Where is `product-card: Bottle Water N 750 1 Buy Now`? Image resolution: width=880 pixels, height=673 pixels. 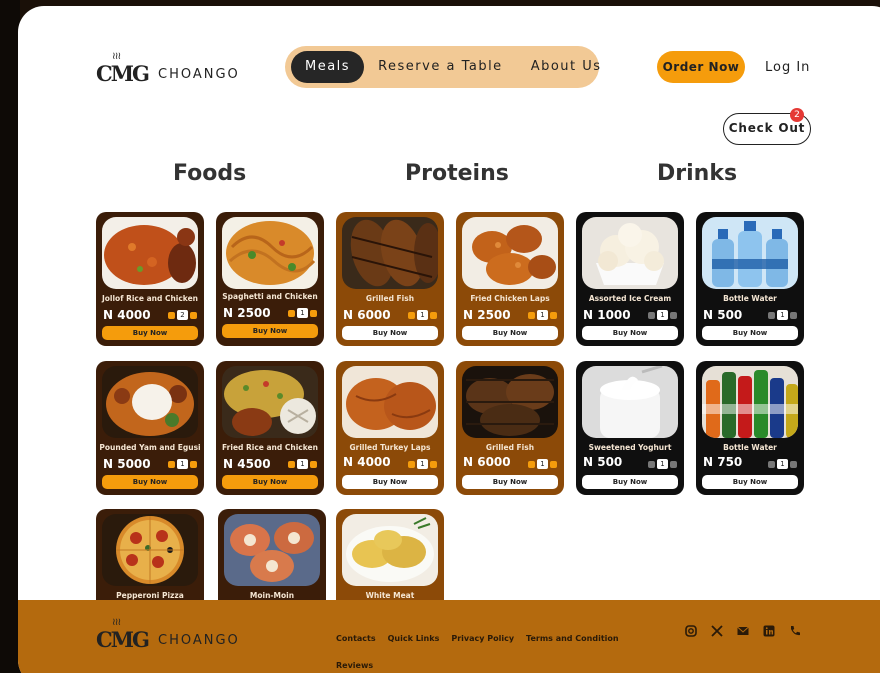 product-card: Bottle Water N 750 1 Buy Now is located at coordinates (750, 428).